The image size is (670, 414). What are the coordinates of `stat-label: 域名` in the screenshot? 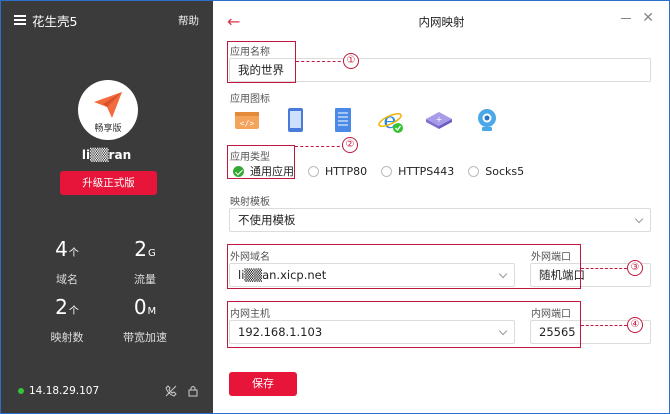 It's located at (67, 279).